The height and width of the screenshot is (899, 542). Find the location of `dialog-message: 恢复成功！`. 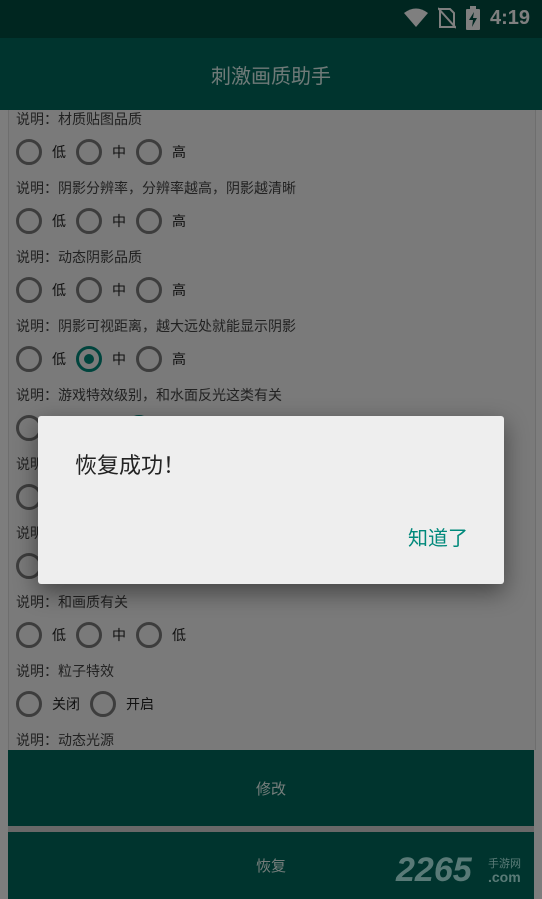

dialog-message: 恢复成功！ is located at coordinates (130, 466).